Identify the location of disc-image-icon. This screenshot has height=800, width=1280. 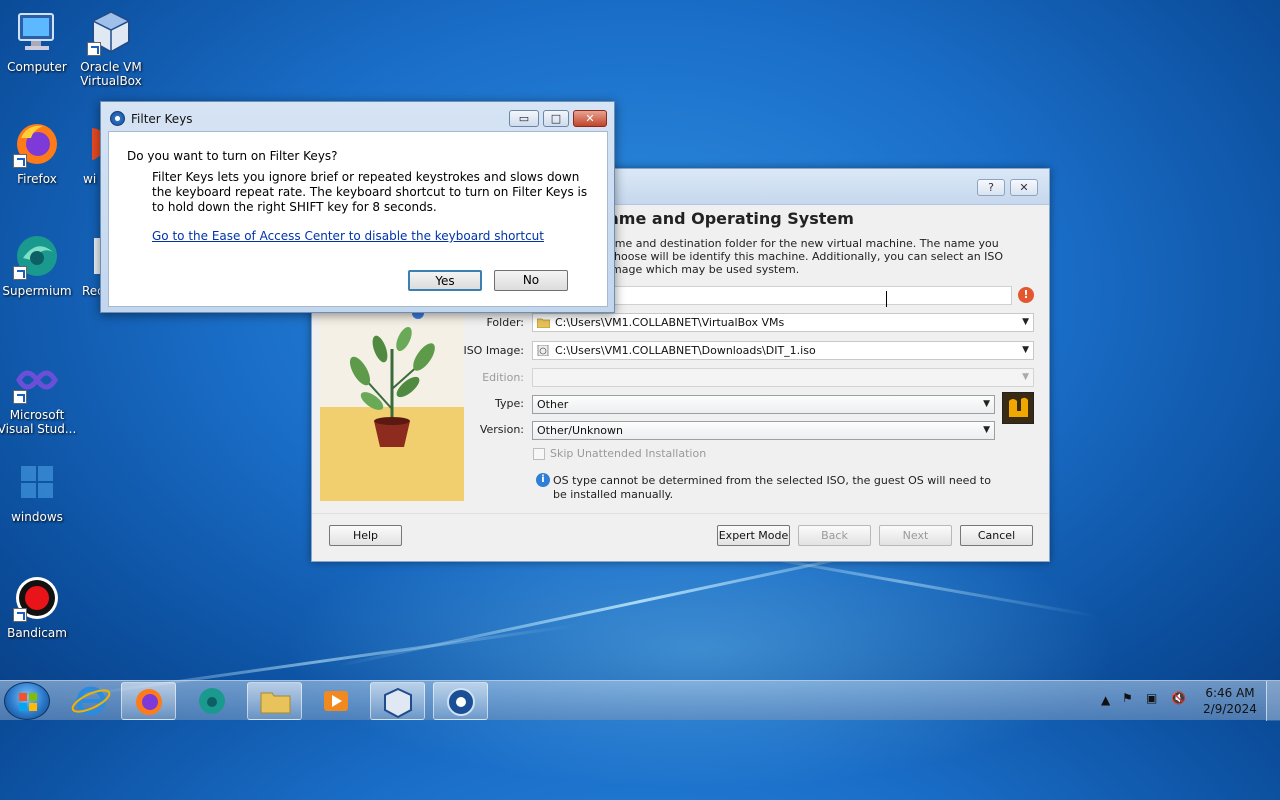
(543, 350).